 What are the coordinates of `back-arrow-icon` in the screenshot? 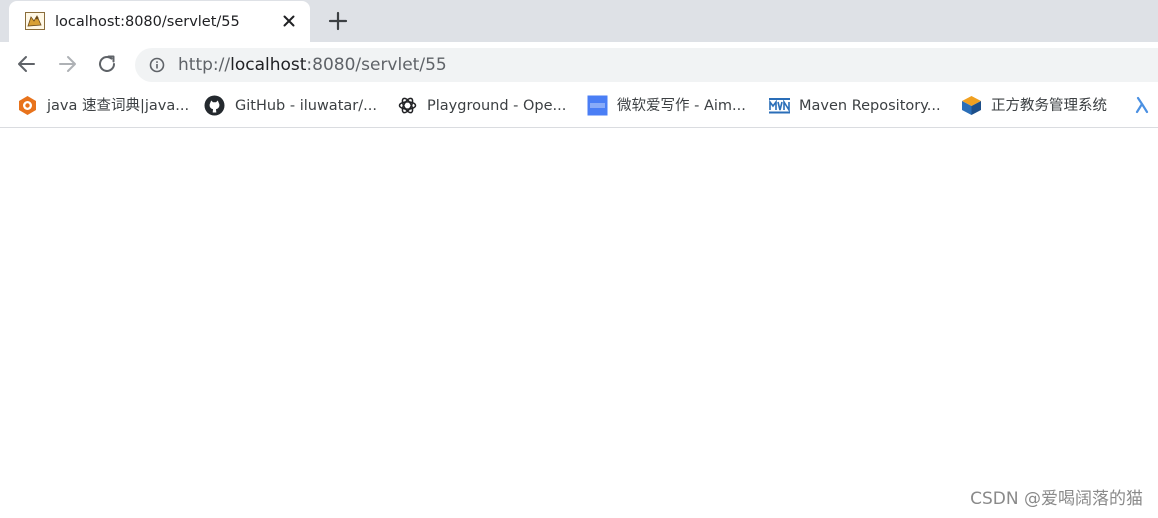 It's located at (27, 64).